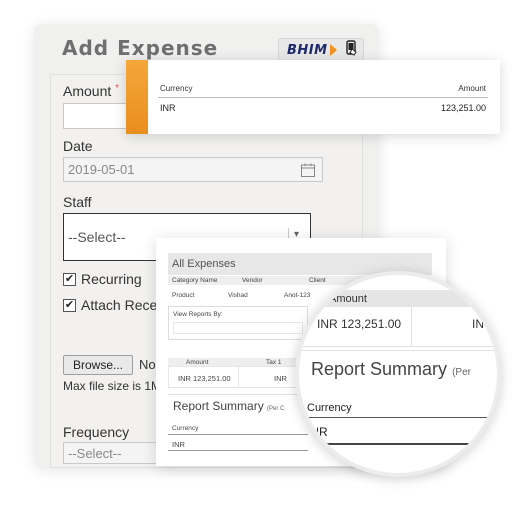  What do you see at coordinates (147, 364) in the screenshot?
I see `no-file-text: No` at bounding box center [147, 364].